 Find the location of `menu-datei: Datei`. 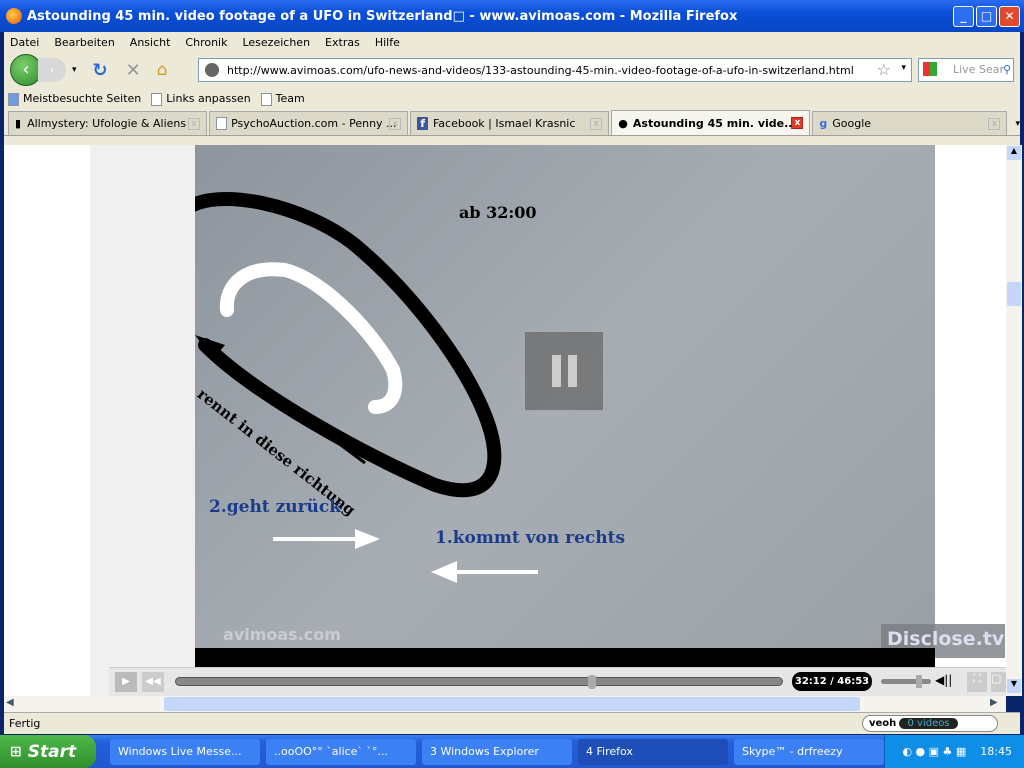

menu-datei: Datei is located at coordinates (24, 42).